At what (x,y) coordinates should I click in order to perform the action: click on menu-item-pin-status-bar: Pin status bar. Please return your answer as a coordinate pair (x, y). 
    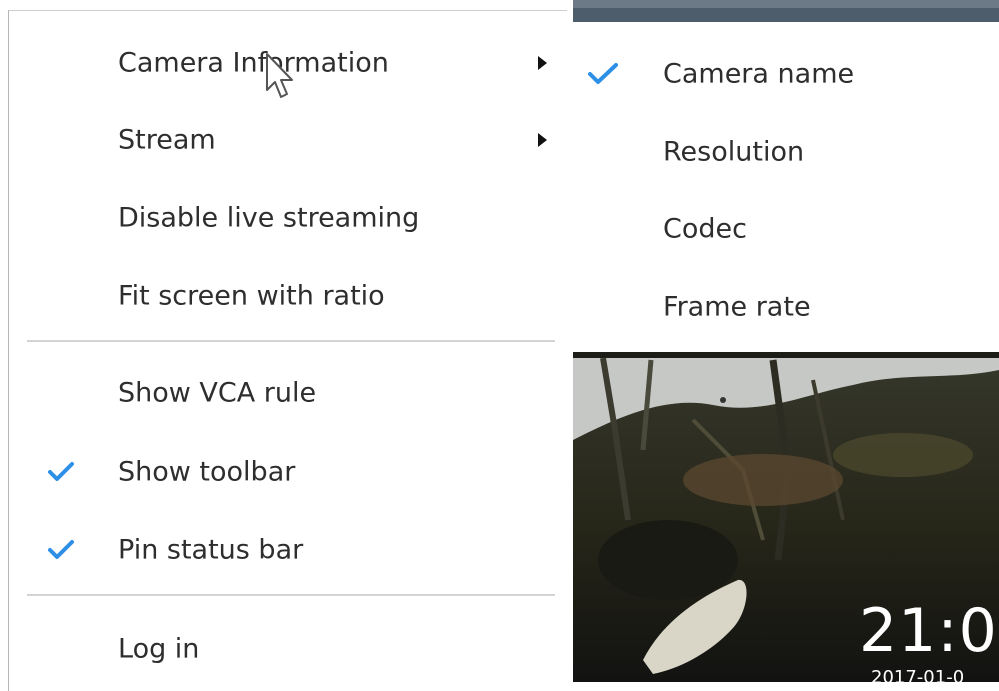
    Looking at the image, I should click on (288, 550).